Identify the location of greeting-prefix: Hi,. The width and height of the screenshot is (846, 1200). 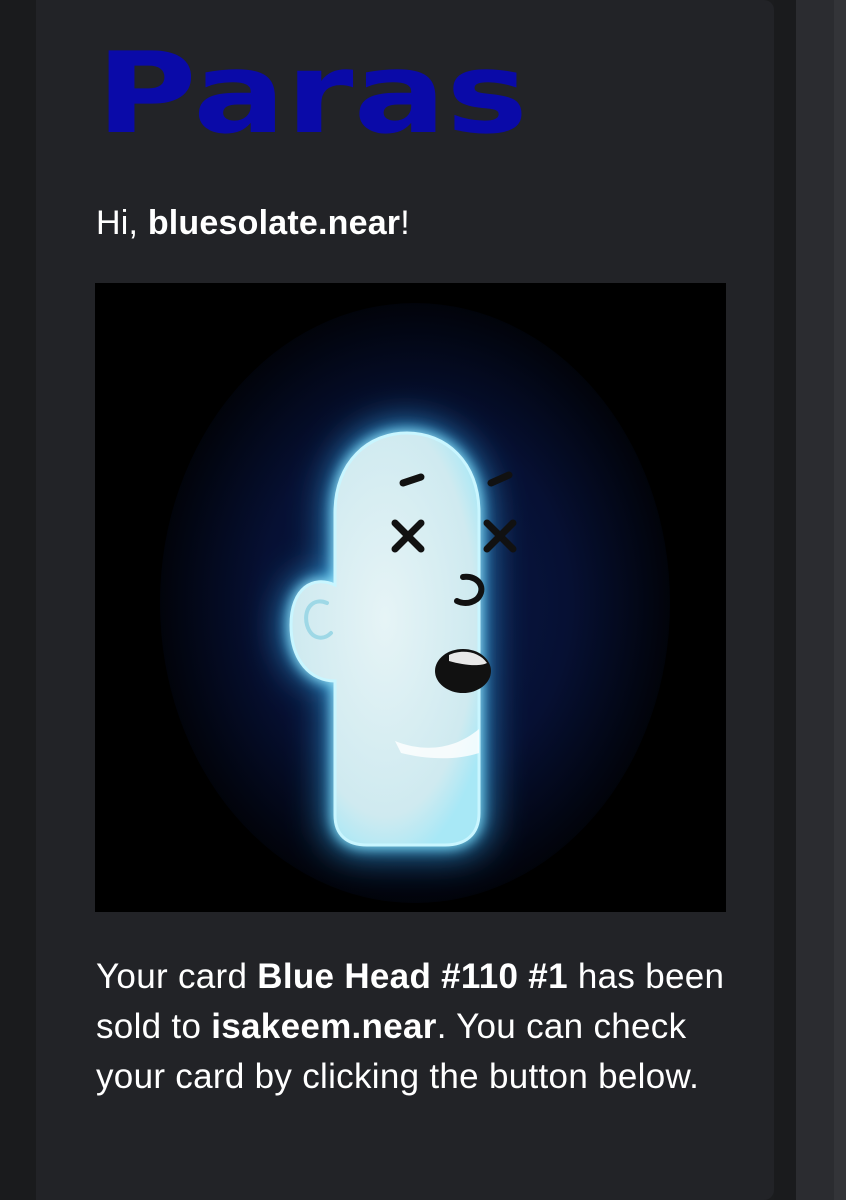
(122, 223).